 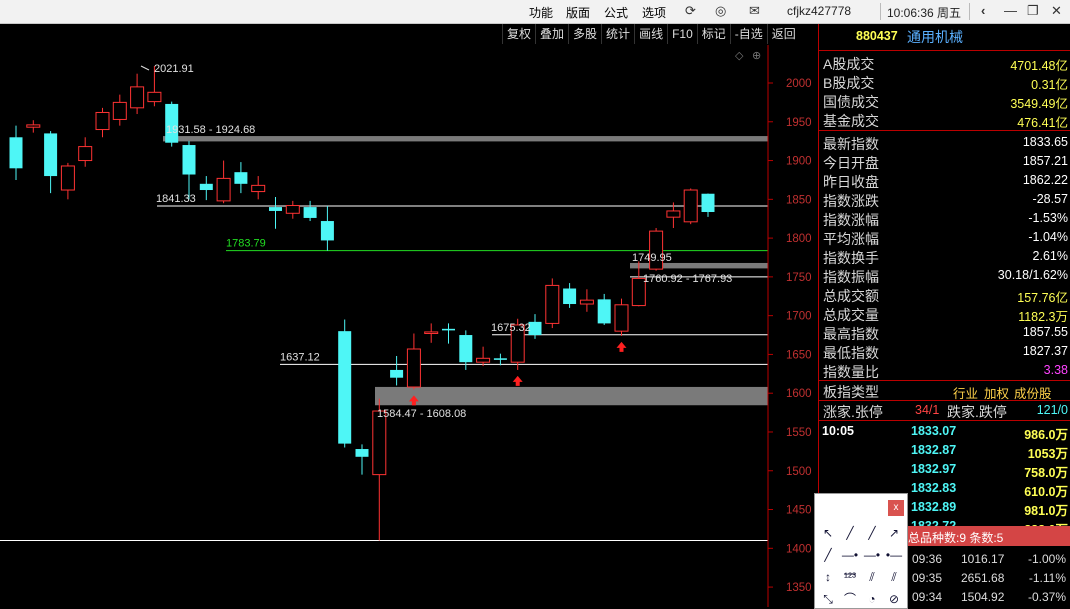 What do you see at coordinates (1033, 11) in the screenshot?
I see `maximize-icon: ❐` at bounding box center [1033, 11].